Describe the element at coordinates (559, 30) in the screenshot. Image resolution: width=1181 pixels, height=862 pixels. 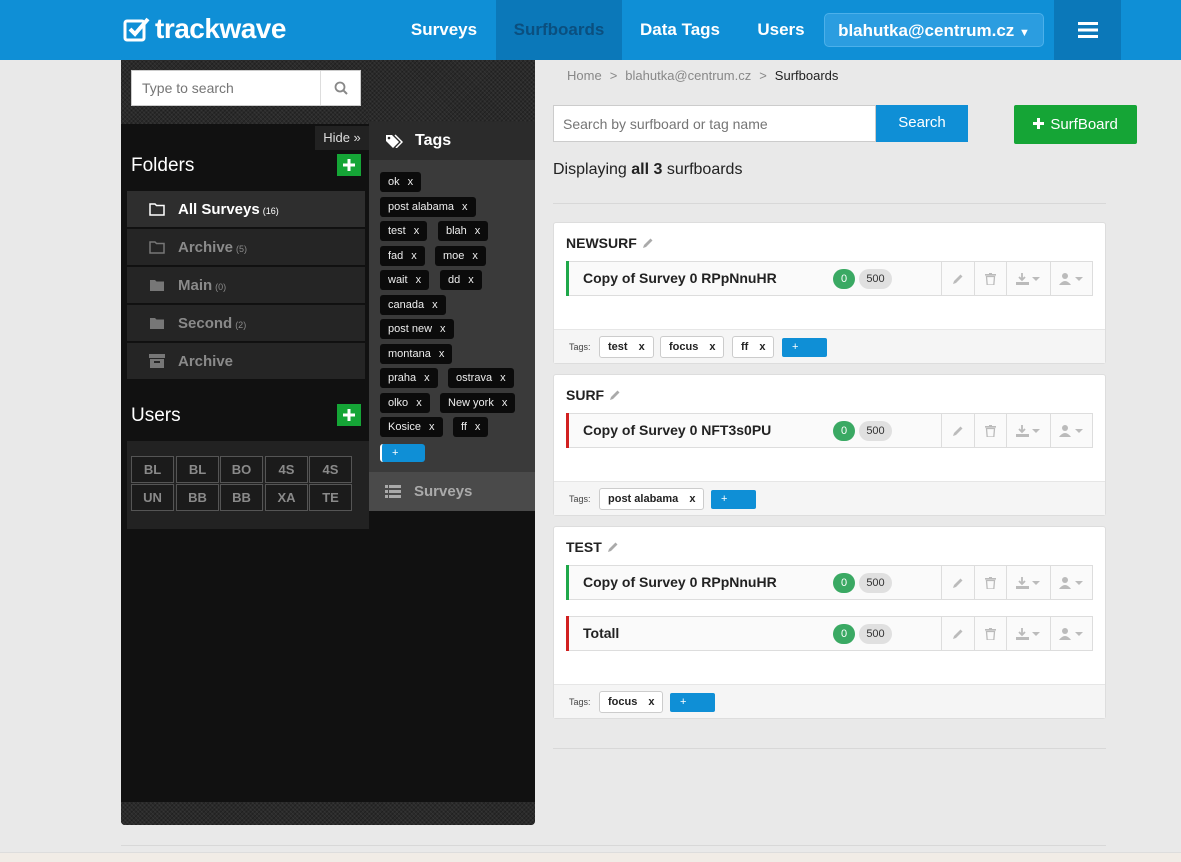
I see `nav-surfboards: Surfboards` at that location.